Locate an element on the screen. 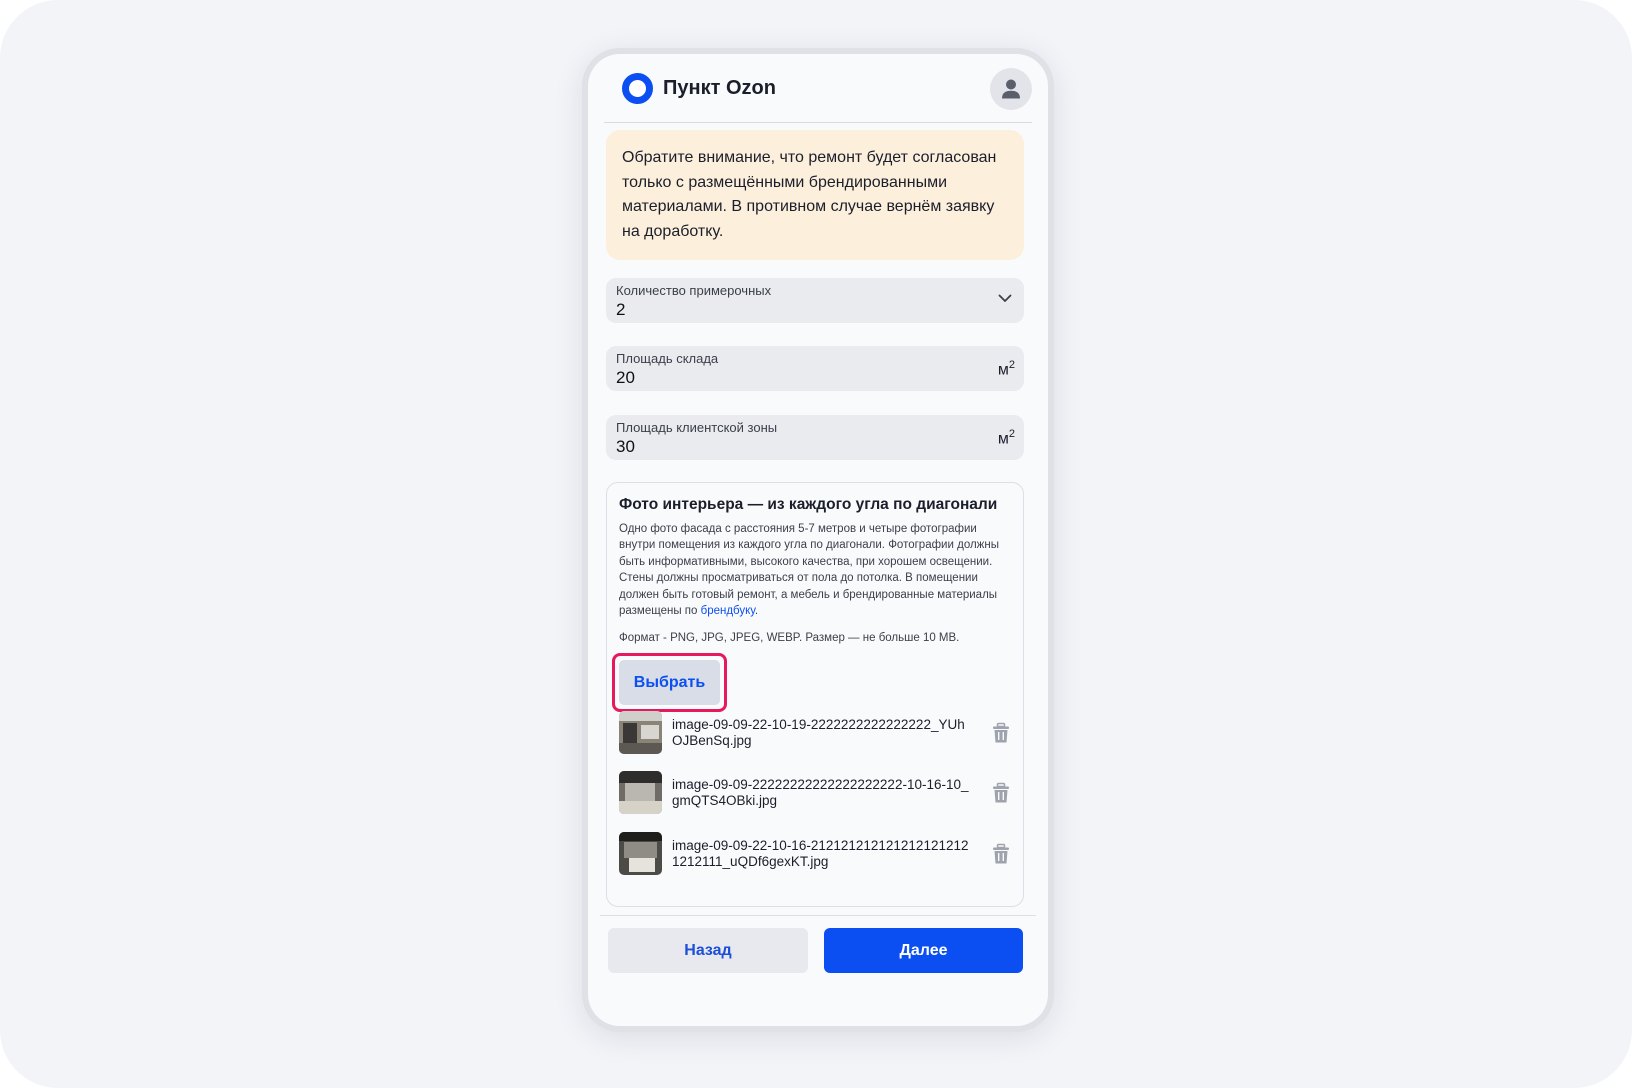 This screenshot has width=1632, height=1088. client-area-label: Площадь клиентской зоны is located at coordinates (697, 427).